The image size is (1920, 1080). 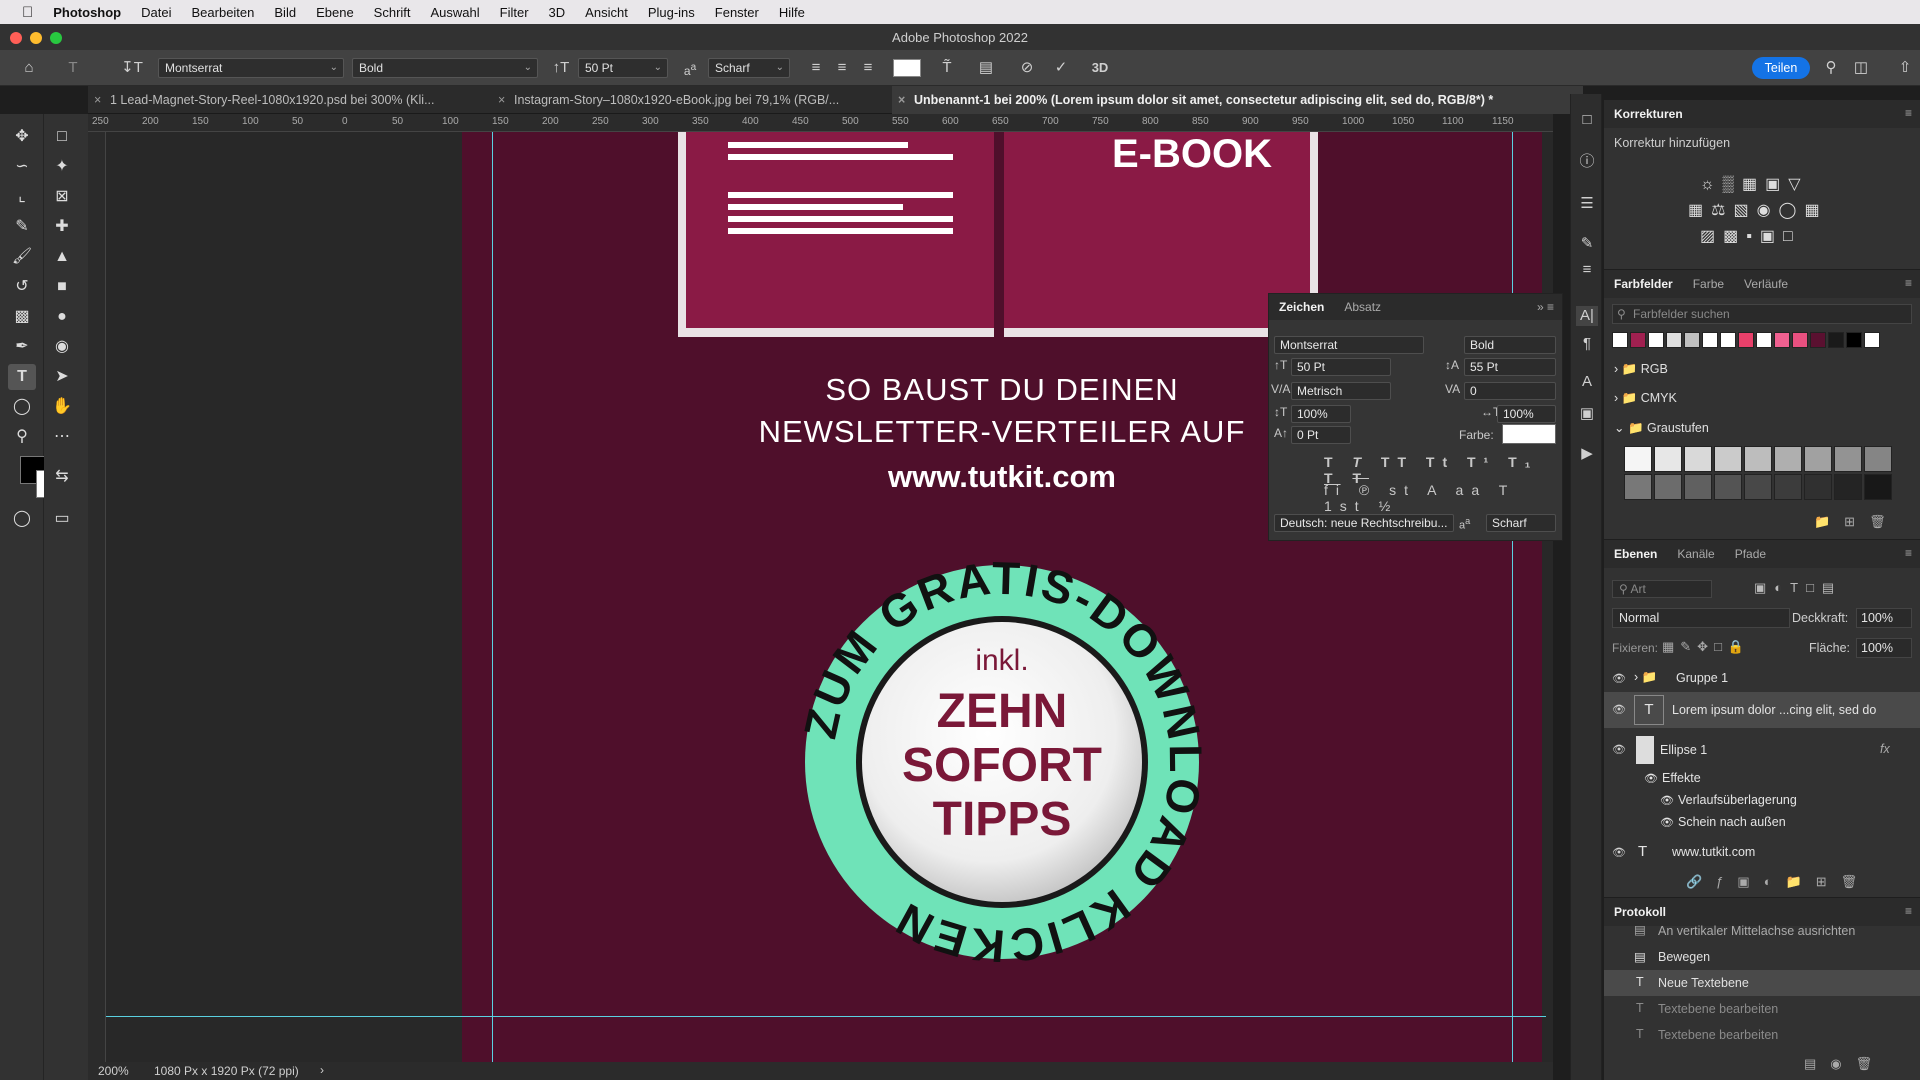 What do you see at coordinates (22, 197) in the screenshot?
I see `crop-tool-icon: ⌞` at bounding box center [22, 197].